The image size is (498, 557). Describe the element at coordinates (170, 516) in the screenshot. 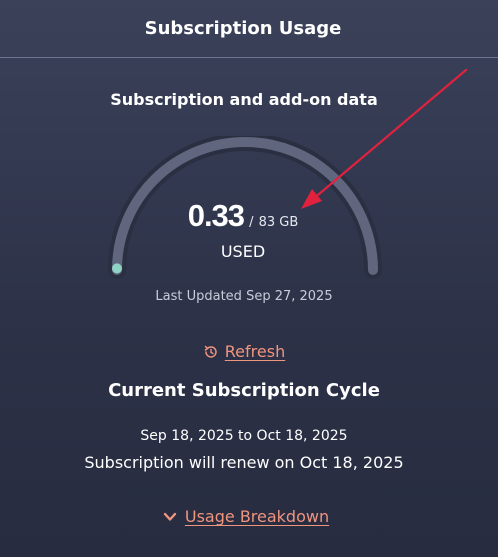

I see `chevron-down-icon` at that location.